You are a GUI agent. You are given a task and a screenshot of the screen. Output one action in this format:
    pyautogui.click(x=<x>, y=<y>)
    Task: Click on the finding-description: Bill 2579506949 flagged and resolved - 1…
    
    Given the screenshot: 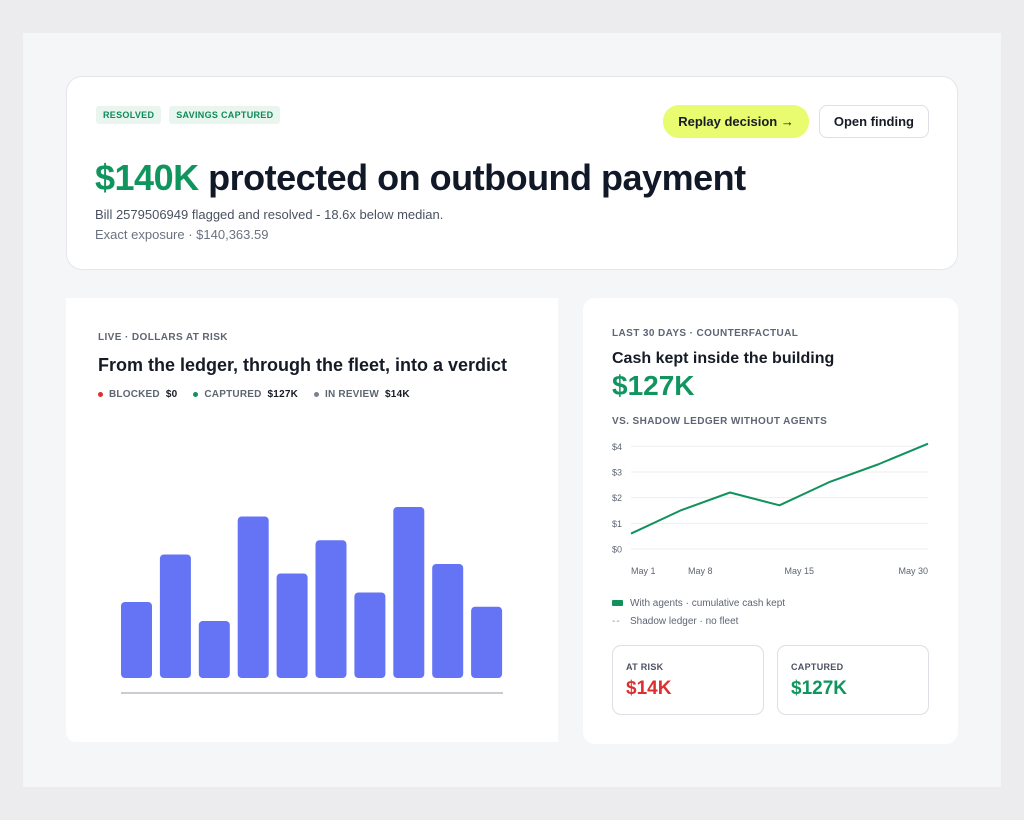 What is the action you would take?
    pyautogui.click(x=269, y=214)
    